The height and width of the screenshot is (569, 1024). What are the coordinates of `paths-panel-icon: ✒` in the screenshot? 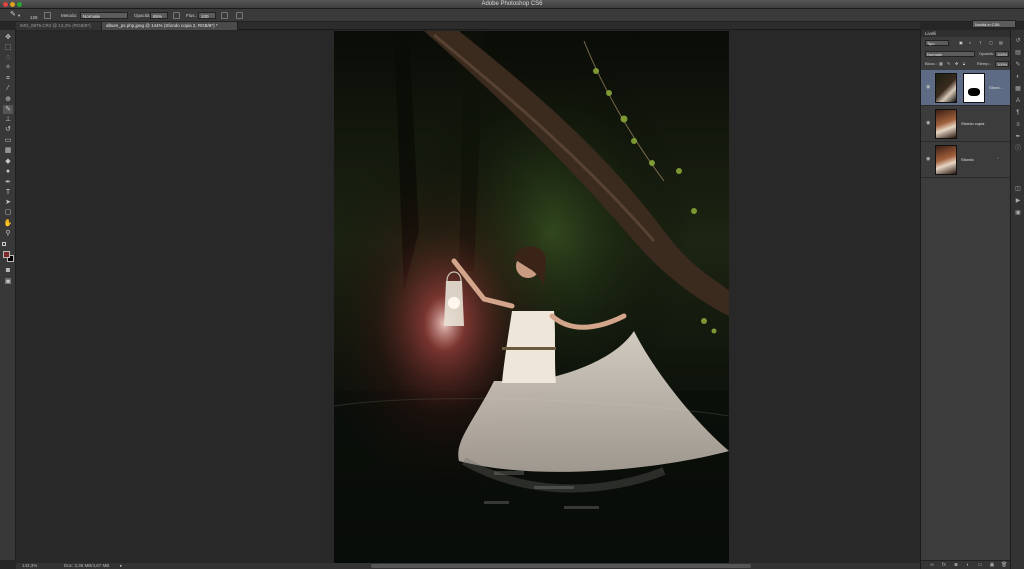 It's located at (1018, 137).